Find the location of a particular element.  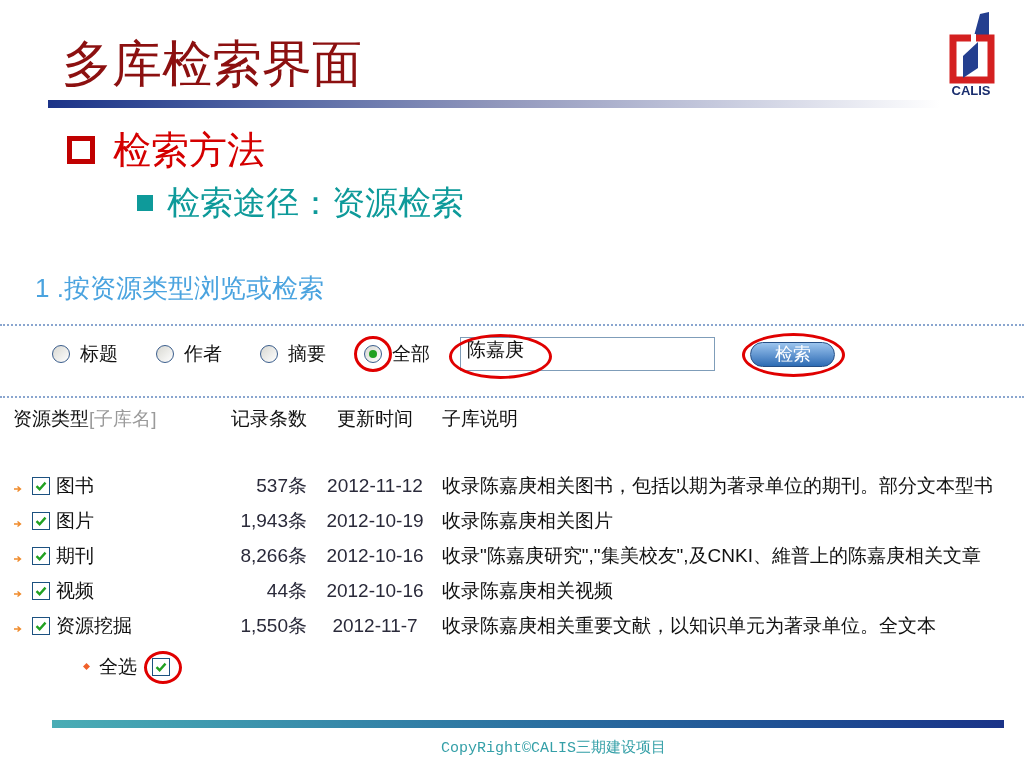

column-hint: [子库名] is located at coordinates (123, 419).